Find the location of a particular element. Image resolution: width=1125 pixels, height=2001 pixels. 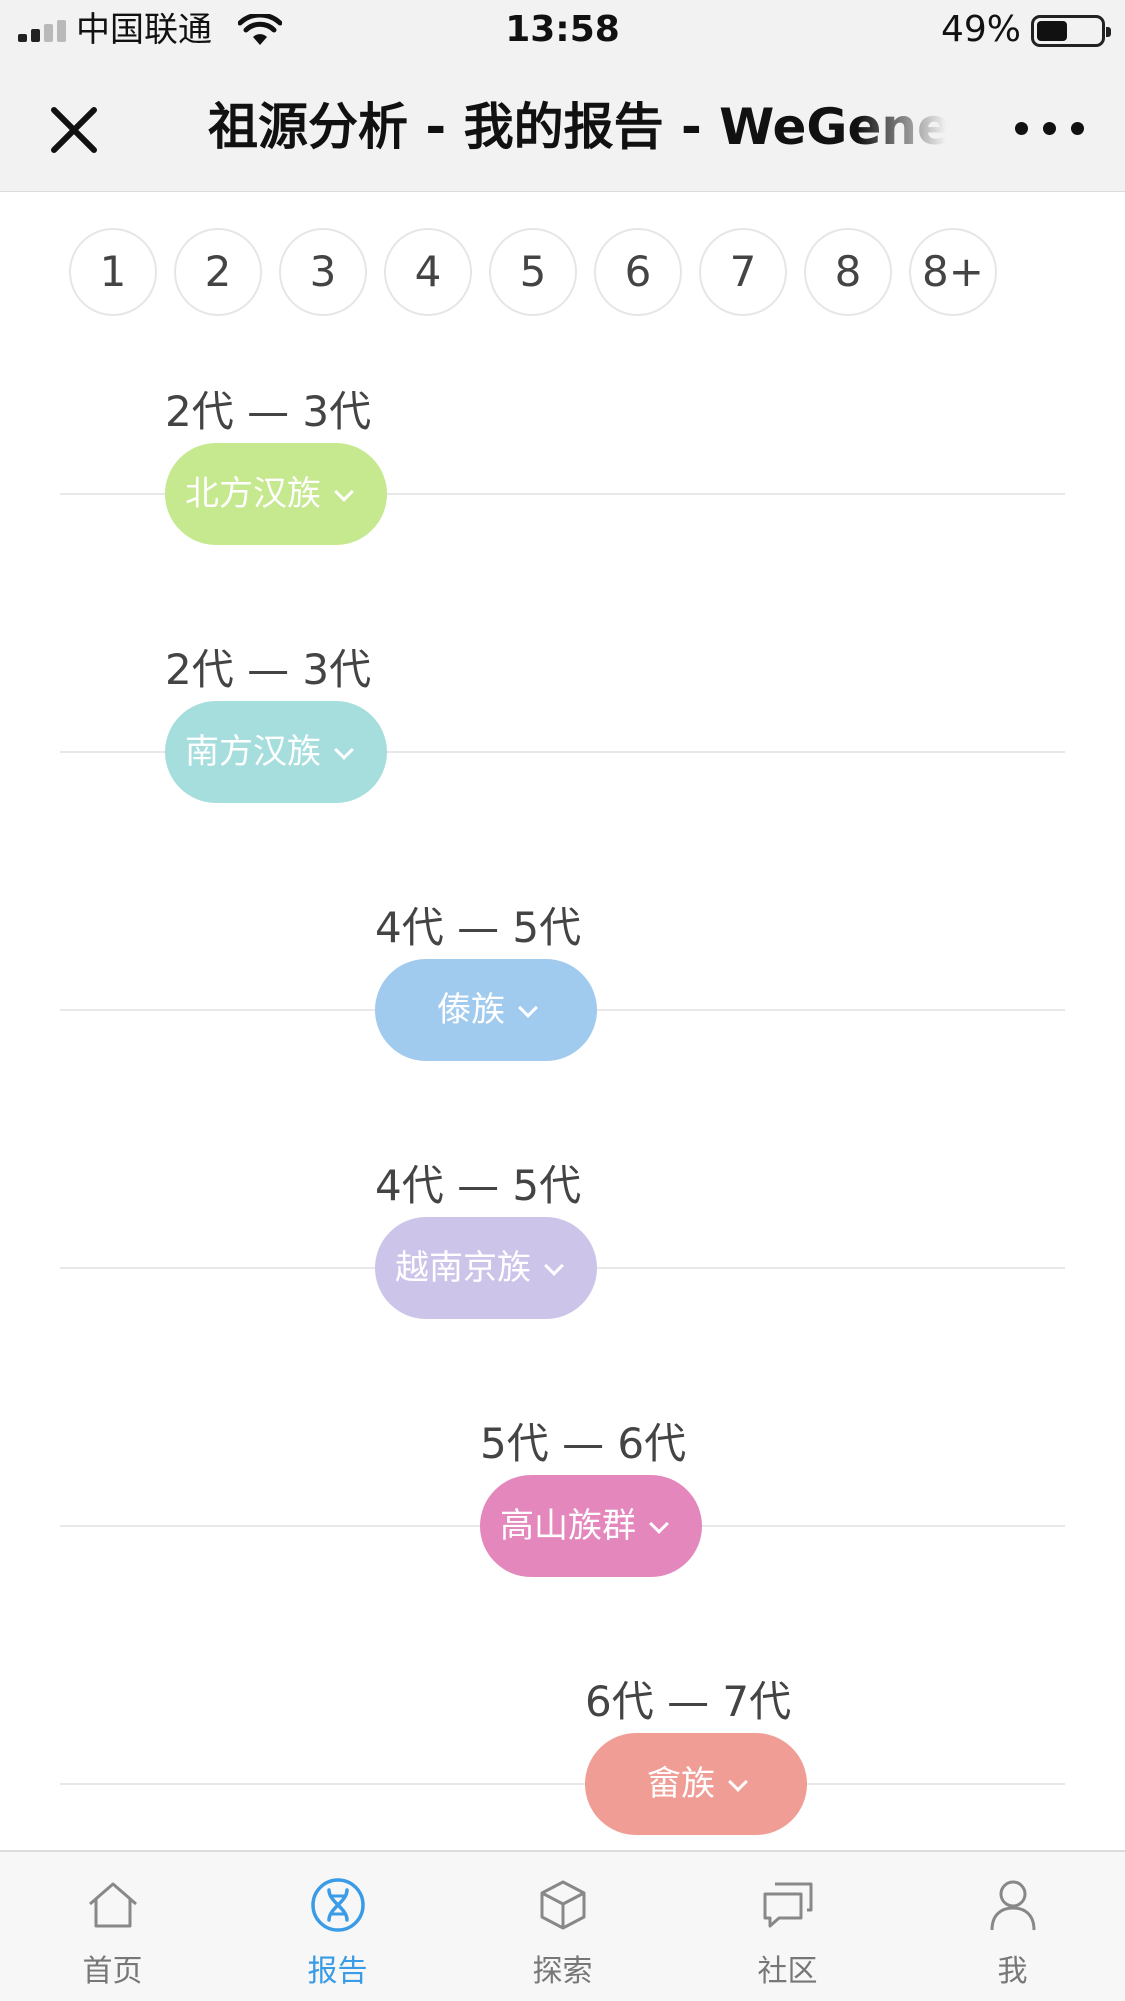

generation-pill-6: 6 is located at coordinates (638, 272).